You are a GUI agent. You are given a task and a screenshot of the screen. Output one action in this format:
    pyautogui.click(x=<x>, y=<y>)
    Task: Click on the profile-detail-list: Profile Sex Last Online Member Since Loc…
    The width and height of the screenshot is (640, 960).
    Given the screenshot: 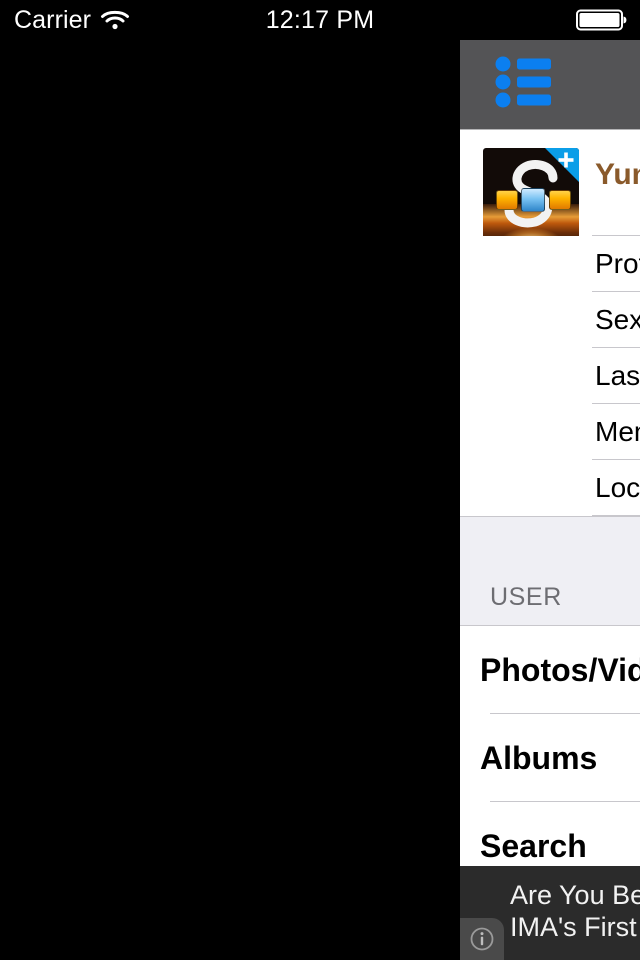 What is the action you would take?
    pyautogui.click(x=550, y=376)
    